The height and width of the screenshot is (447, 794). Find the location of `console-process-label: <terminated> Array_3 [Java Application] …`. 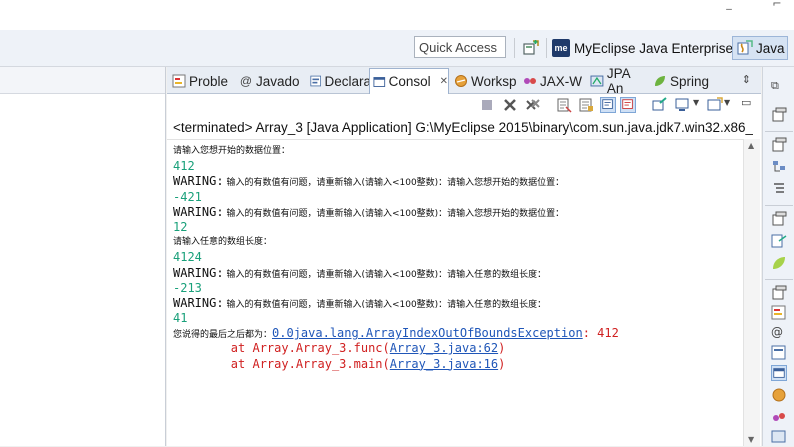

console-process-label: <terminated> Array_3 [Java Application] … is located at coordinates (463, 127).